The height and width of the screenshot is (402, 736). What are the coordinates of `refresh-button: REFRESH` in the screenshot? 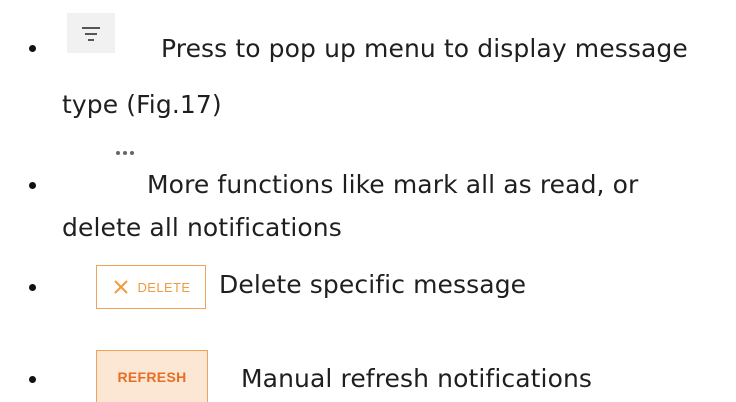 It's located at (152, 376).